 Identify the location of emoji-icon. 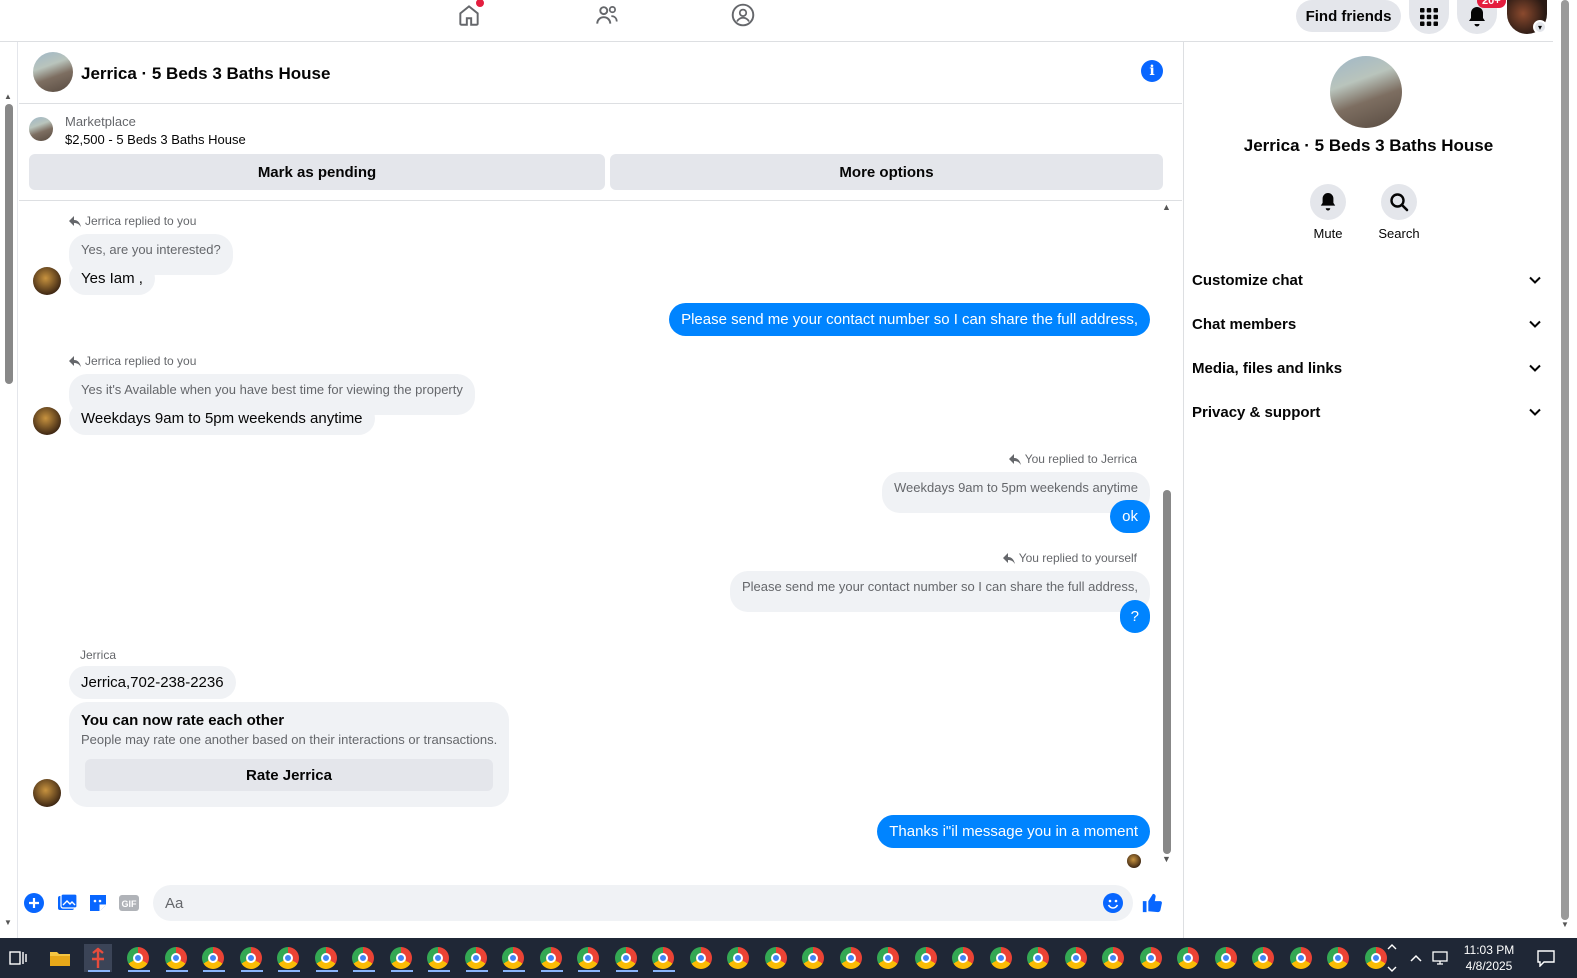
(1113, 903).